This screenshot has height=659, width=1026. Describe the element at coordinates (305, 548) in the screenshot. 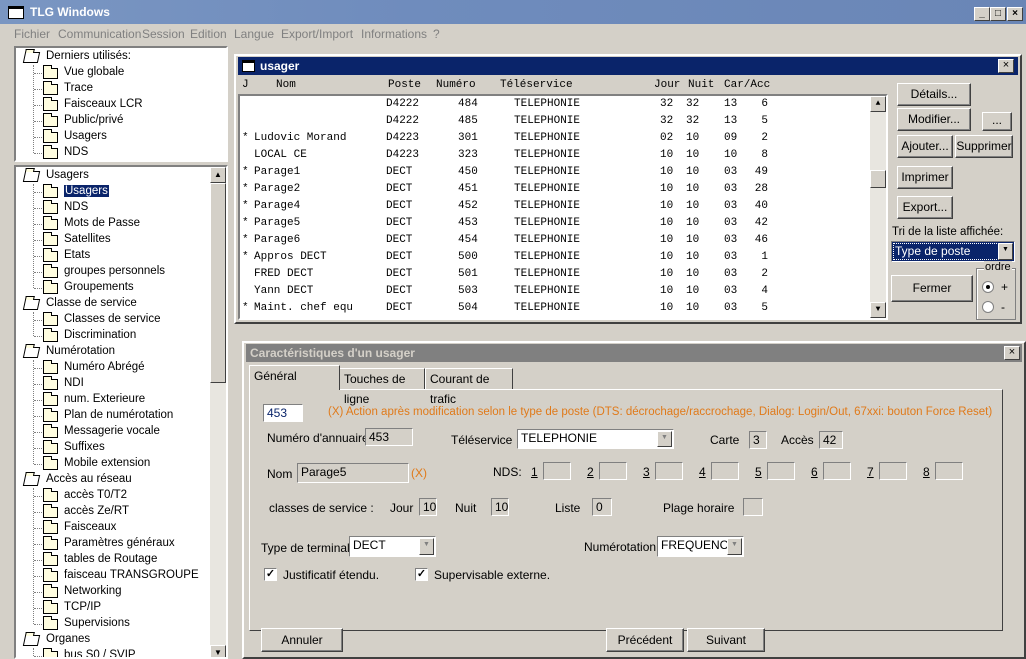

I see `terminal-label: Type de terminal` at that location.